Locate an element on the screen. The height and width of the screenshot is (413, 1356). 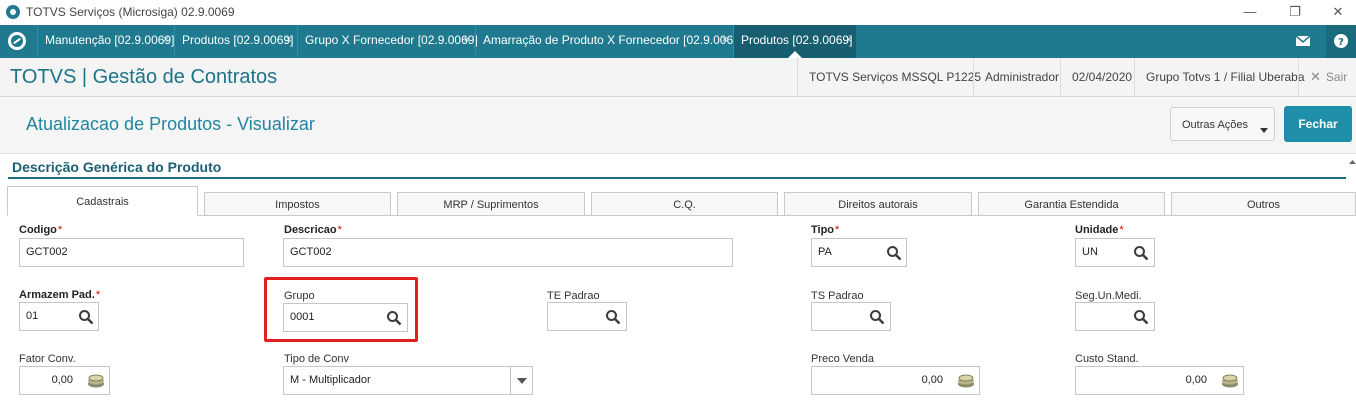
app-logo-icon is located at coordinates (13, 12).